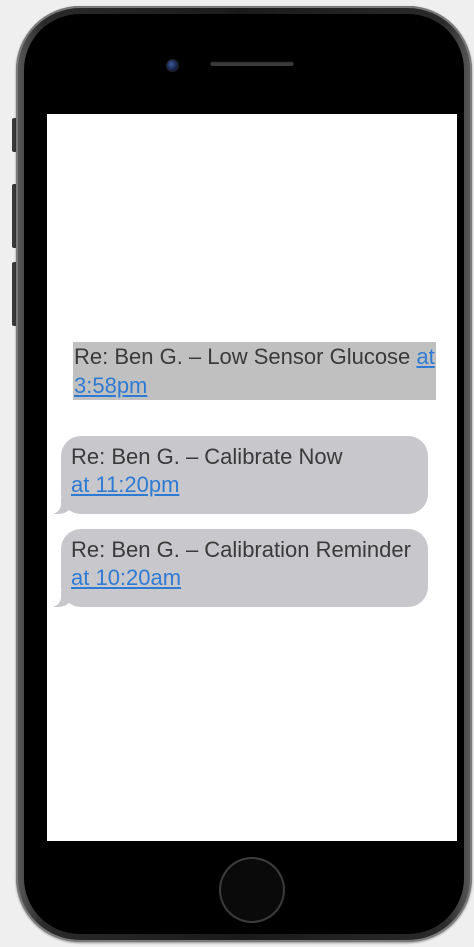 The width and height of the screenshot is (474, 947). Describe the element at coordinates (172, 65) in the screenshot. I see `front-camera-icon` at that location.